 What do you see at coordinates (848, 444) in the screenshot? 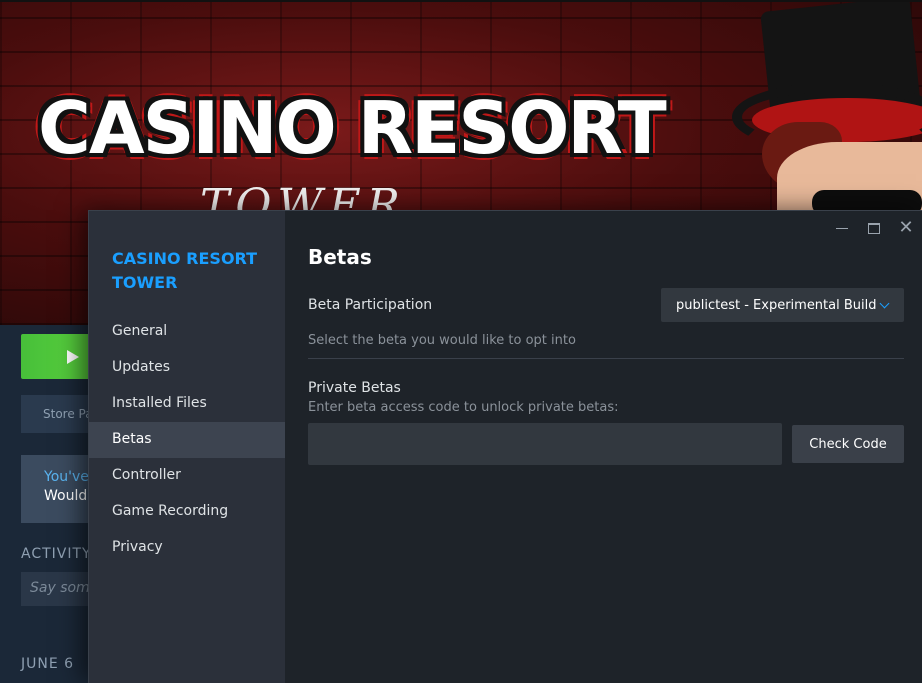
I see `check-code-button: Check Code` at bounding box center [848, 444].